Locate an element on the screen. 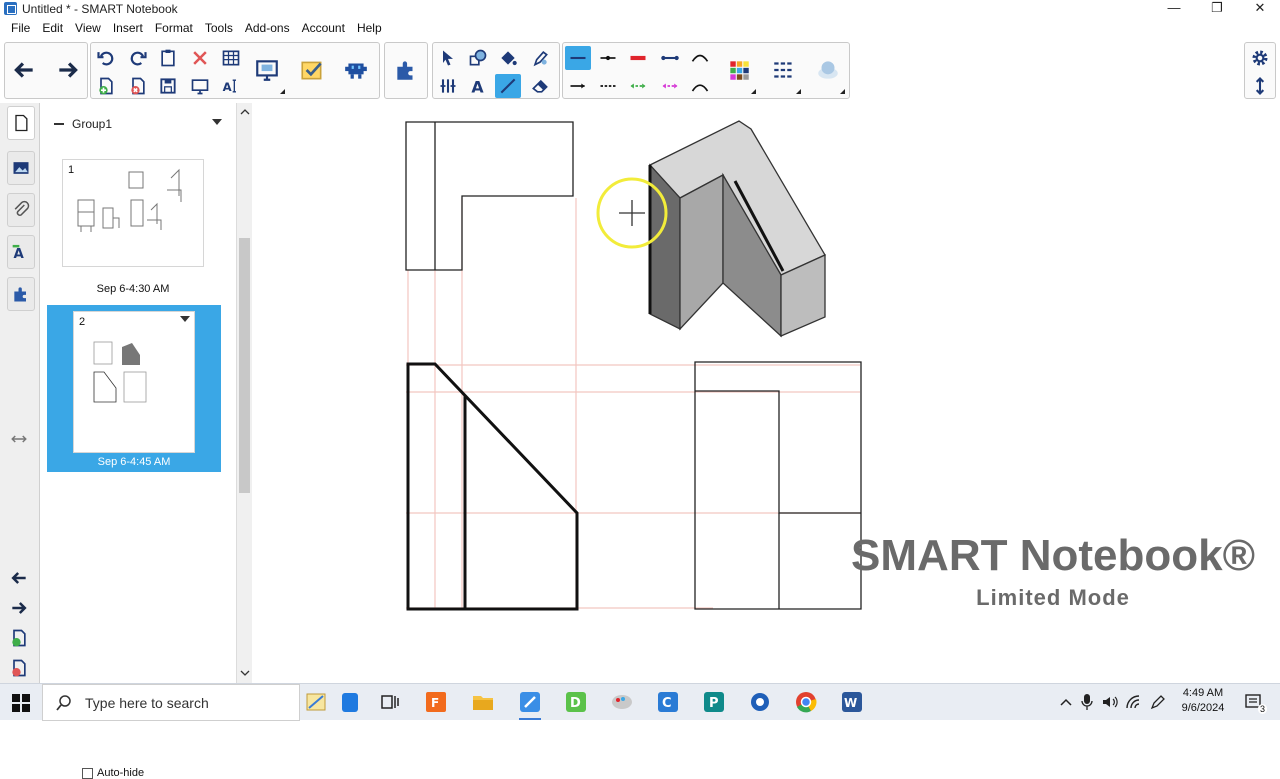 The height and width of the screenshot is (779, 1280). close-button: ✕ is located at coordinates (1259, 8).